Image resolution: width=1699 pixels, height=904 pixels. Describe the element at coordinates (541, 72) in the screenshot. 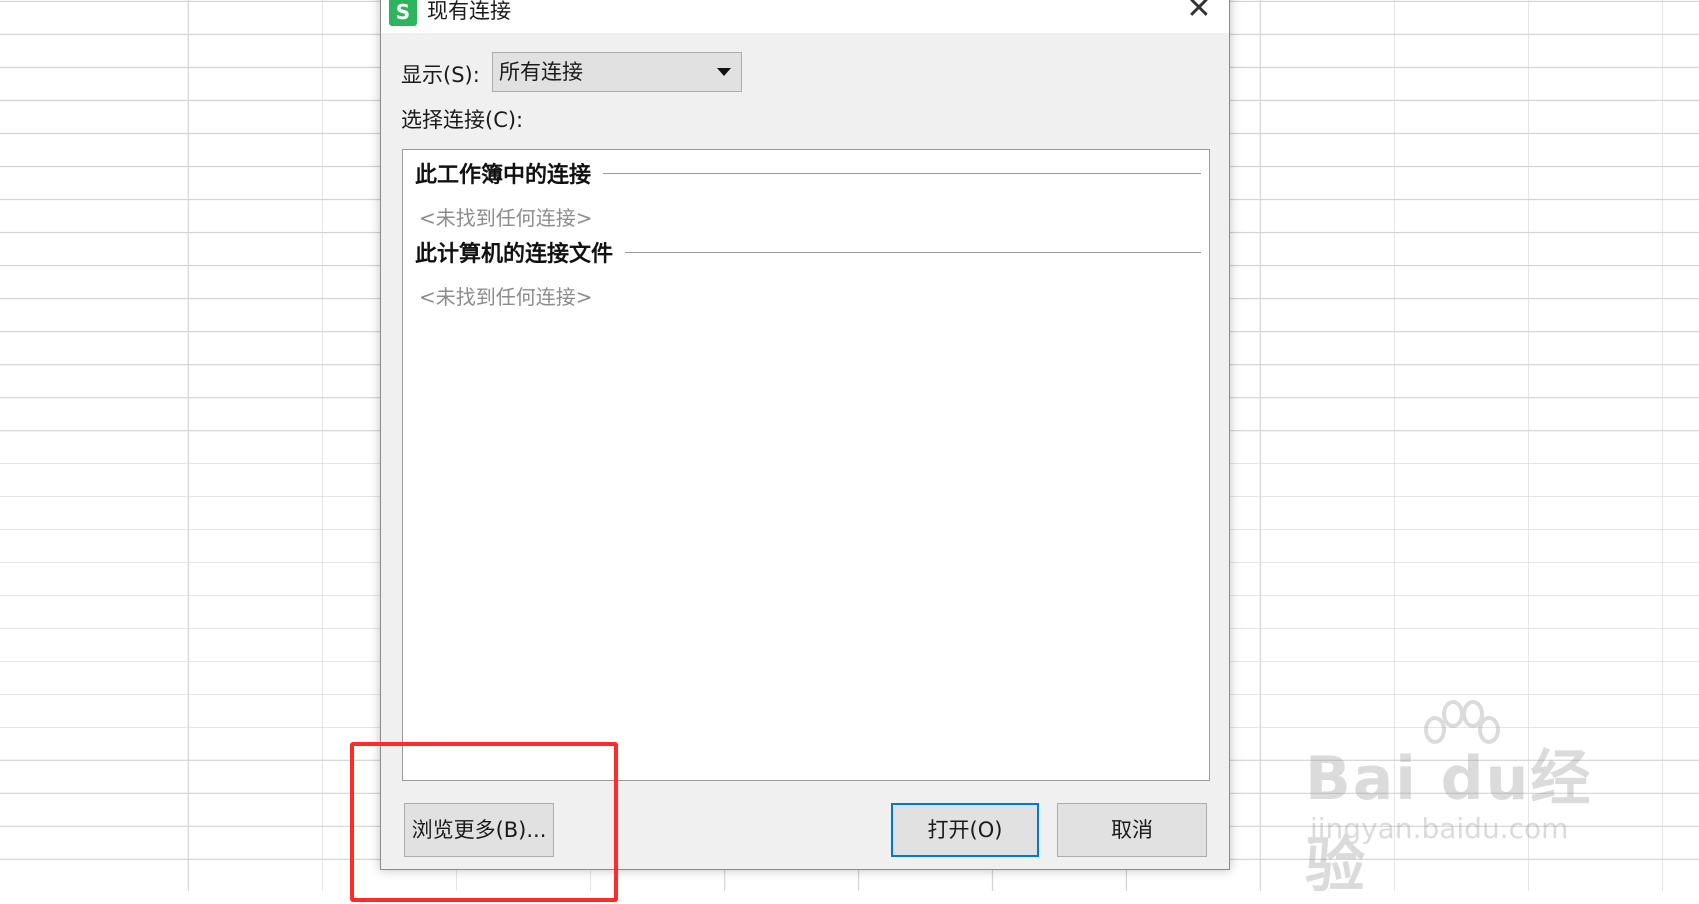

I see `show-dropdown-value: 所有连接` at that location.